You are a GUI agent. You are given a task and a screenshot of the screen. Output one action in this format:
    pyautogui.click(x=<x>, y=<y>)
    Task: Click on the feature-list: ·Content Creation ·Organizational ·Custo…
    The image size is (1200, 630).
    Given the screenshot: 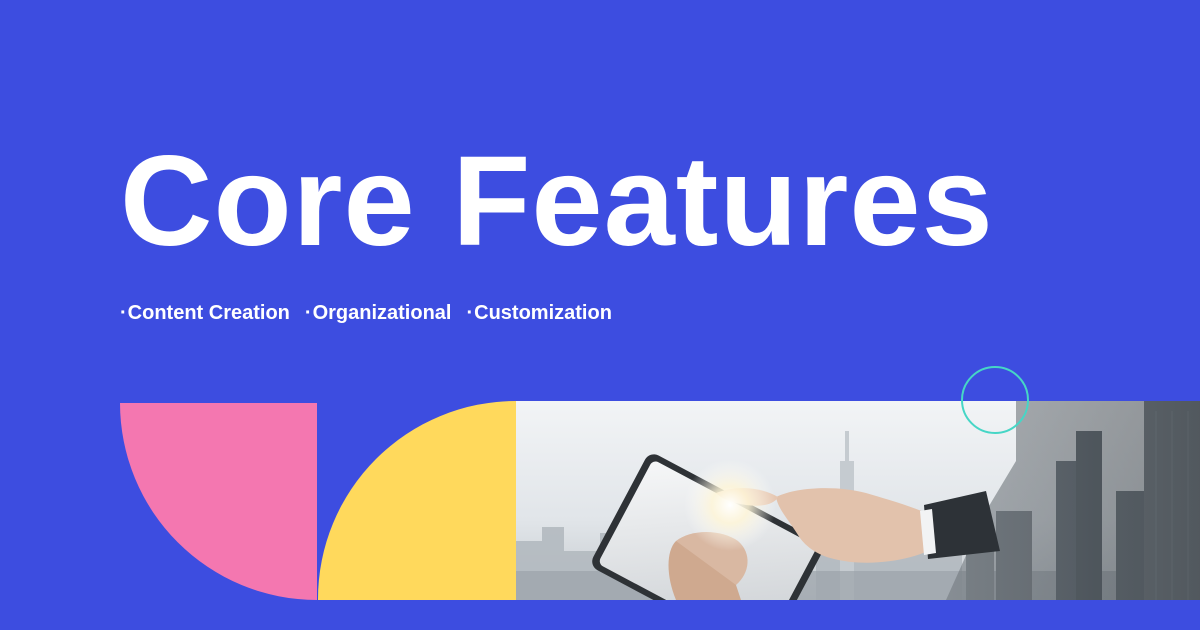 What is the action you would take?
    pyautogui.click(x=366, y=313)
    